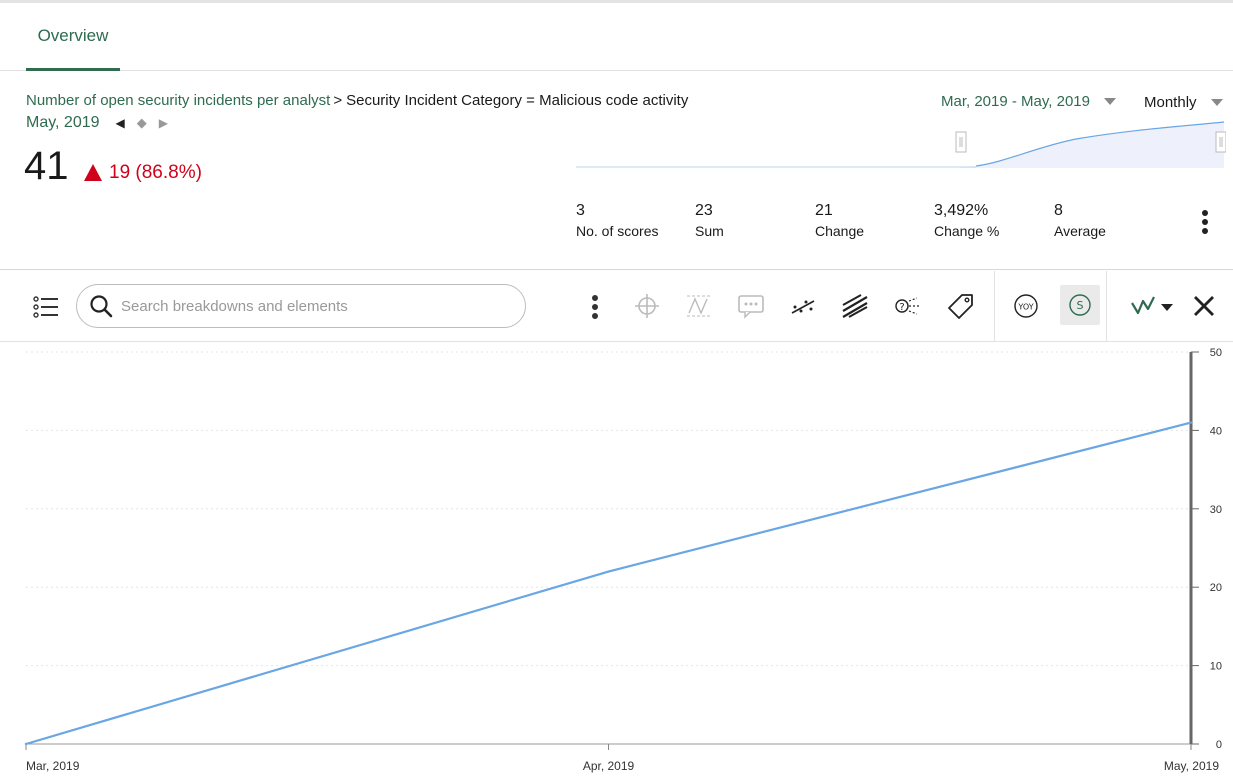 This screenshot has width=1233, height=781. Describe the element at coordinates (631, 220) in the screenshot. I see `stat-no-of-scores: 3 No. of scores` at that location.